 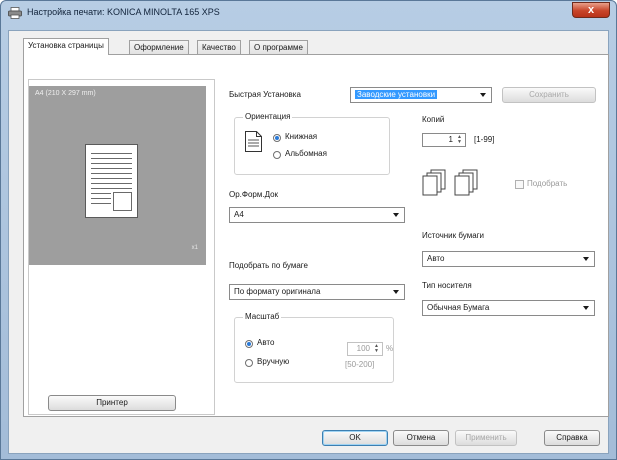 I want to click on paper-source-label: Источник бумаги, so click(x=453, y=235).